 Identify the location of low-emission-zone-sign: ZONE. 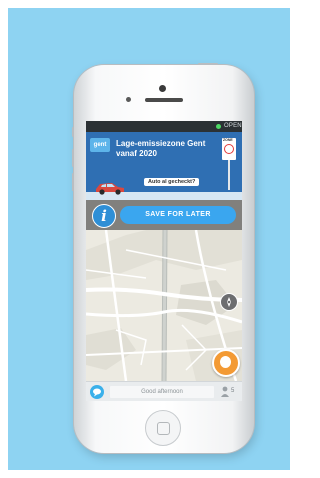
(229, 149).